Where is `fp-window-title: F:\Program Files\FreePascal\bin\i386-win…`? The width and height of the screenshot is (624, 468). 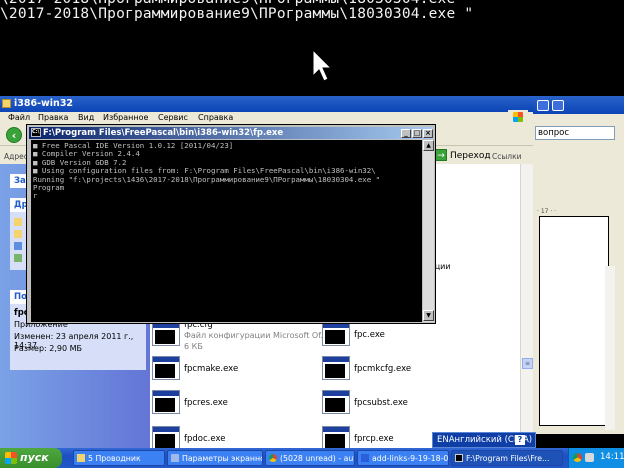
fp-window-title: F:\Program Files\FreePascal\bin\i386-win… is located at coordinates (163, 133).